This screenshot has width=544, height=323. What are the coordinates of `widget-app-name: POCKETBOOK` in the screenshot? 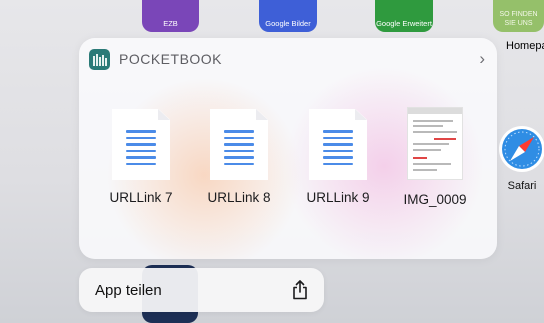 It's located at (171, 59).